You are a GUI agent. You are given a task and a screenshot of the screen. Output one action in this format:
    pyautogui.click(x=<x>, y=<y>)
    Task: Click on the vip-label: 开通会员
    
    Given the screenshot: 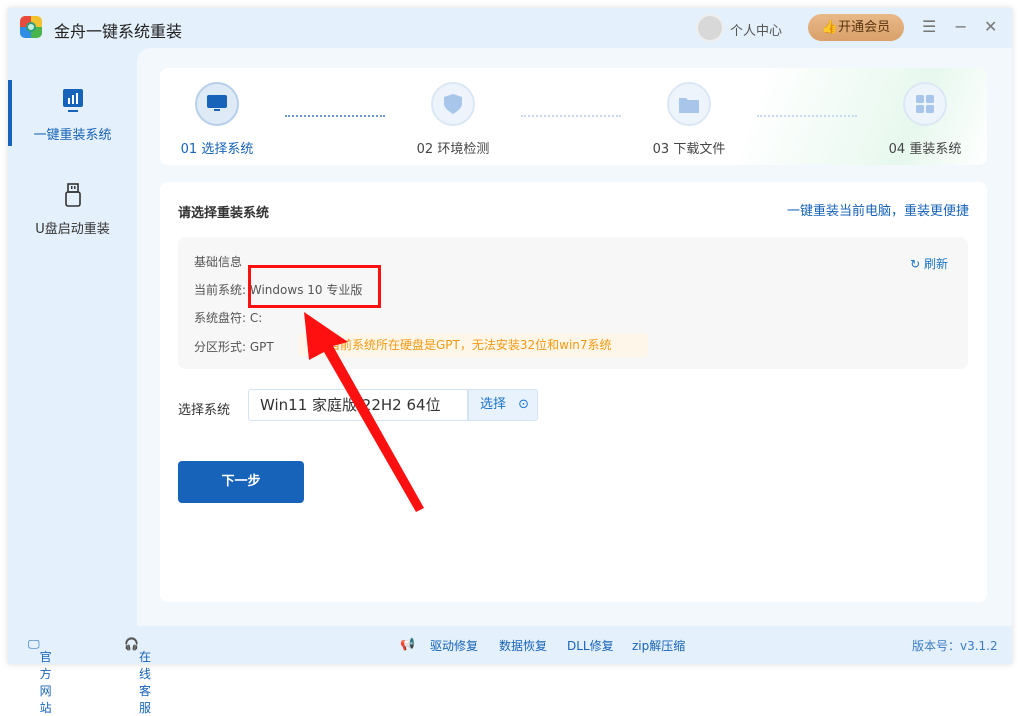 What is the action you would take?
    pyautogui.click(x=864, y=27)
    